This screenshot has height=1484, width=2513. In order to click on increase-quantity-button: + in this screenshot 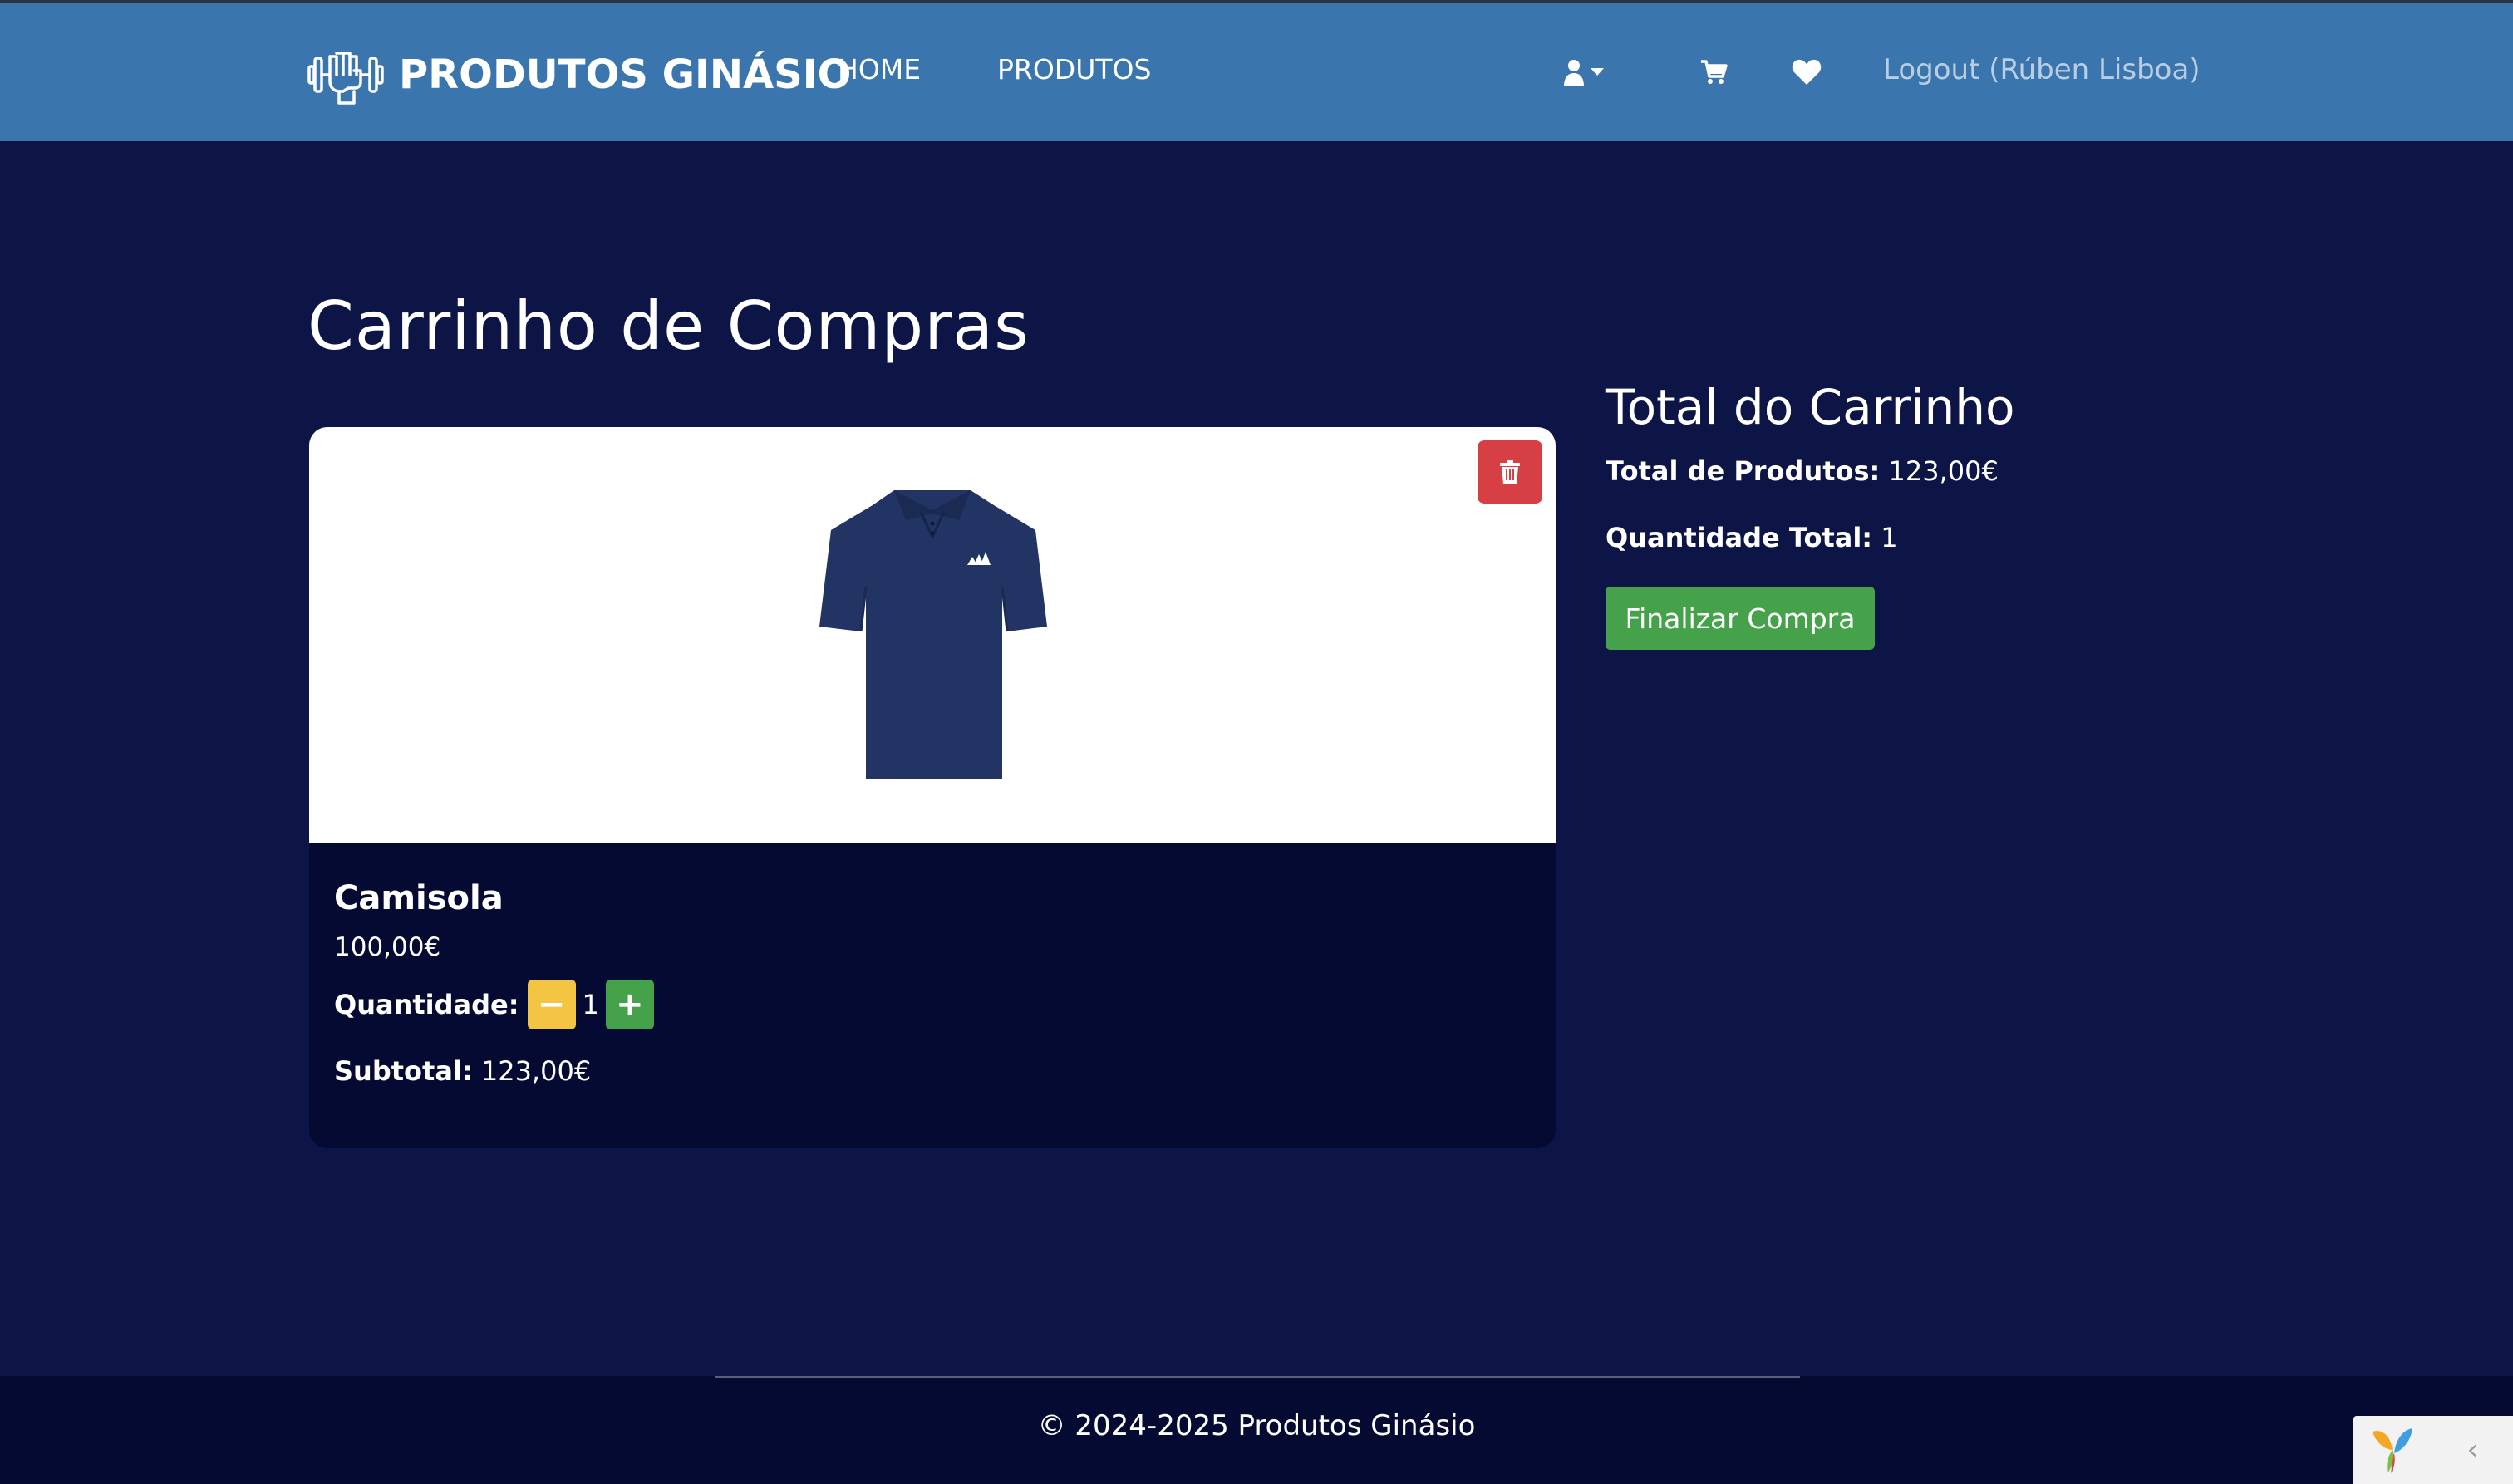, I will do `click(629, 1004)`.